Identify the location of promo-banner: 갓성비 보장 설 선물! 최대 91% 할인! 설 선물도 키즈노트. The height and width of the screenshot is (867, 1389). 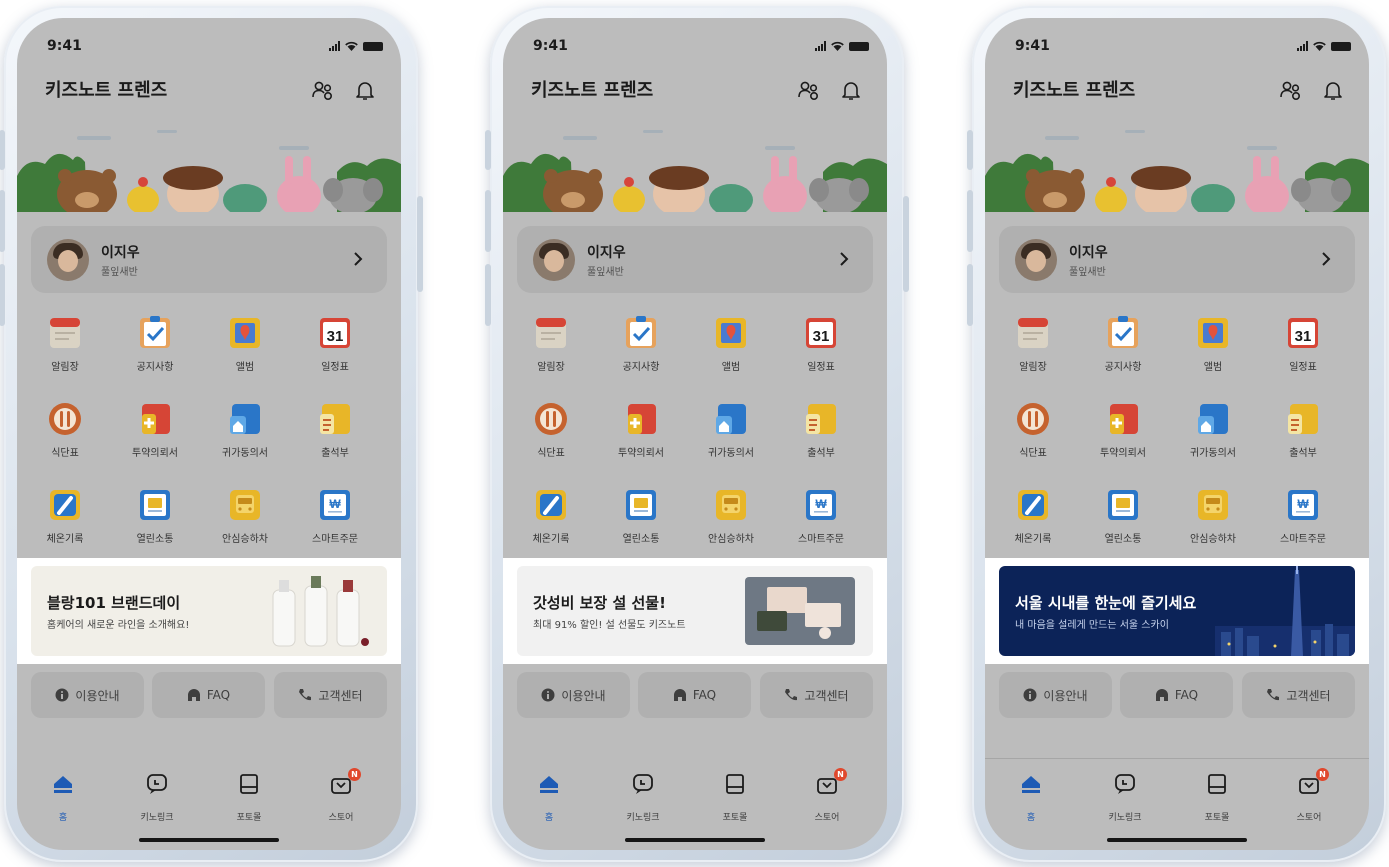
(695, 611).